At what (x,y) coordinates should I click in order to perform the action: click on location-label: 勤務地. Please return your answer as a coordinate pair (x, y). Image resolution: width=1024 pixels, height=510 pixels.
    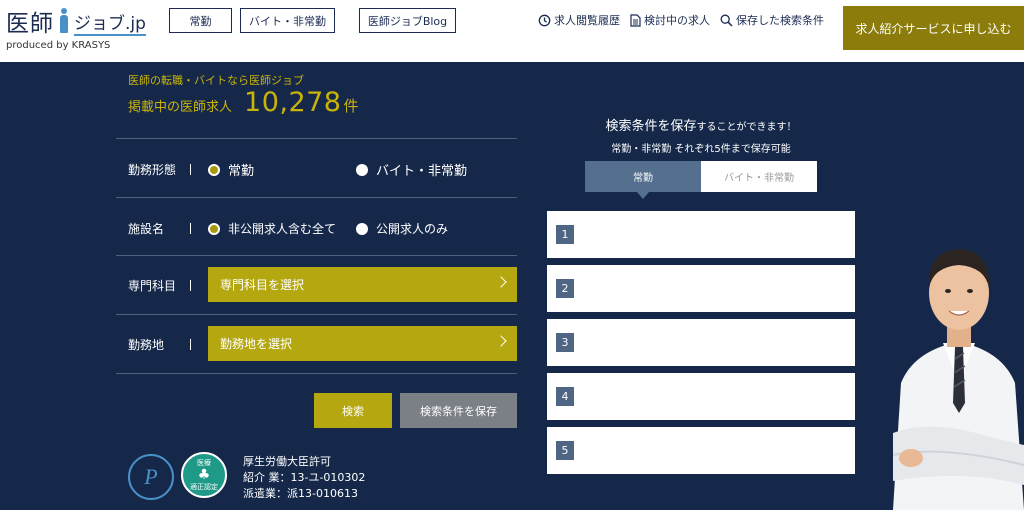
    Looking at the image, I should click on (159, 344).